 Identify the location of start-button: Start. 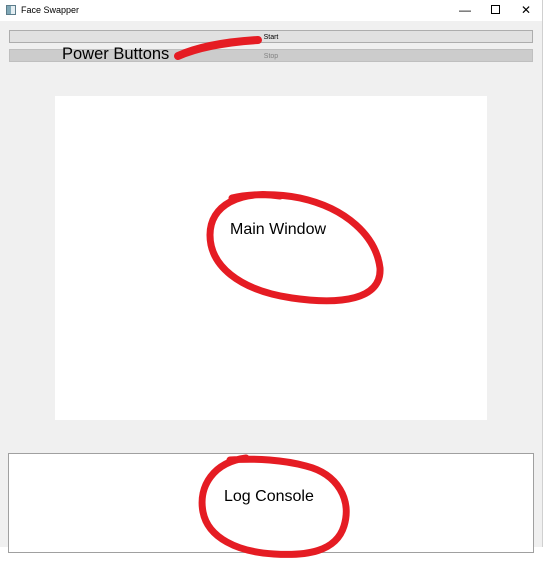
(271, 36).